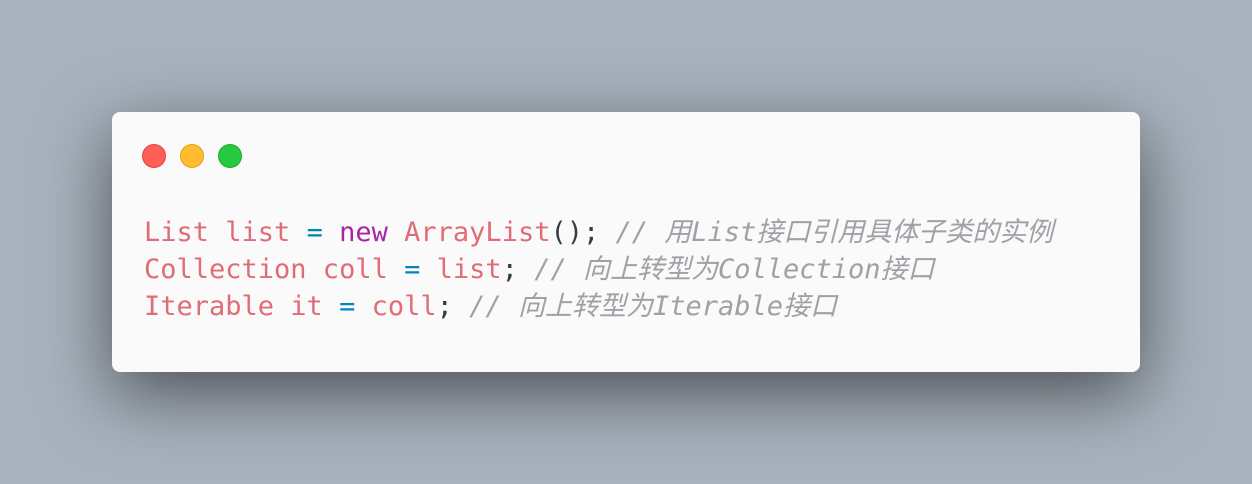  I want to click on code-comment: // 用List接口引用具体子类的实例, so click(834, 232).